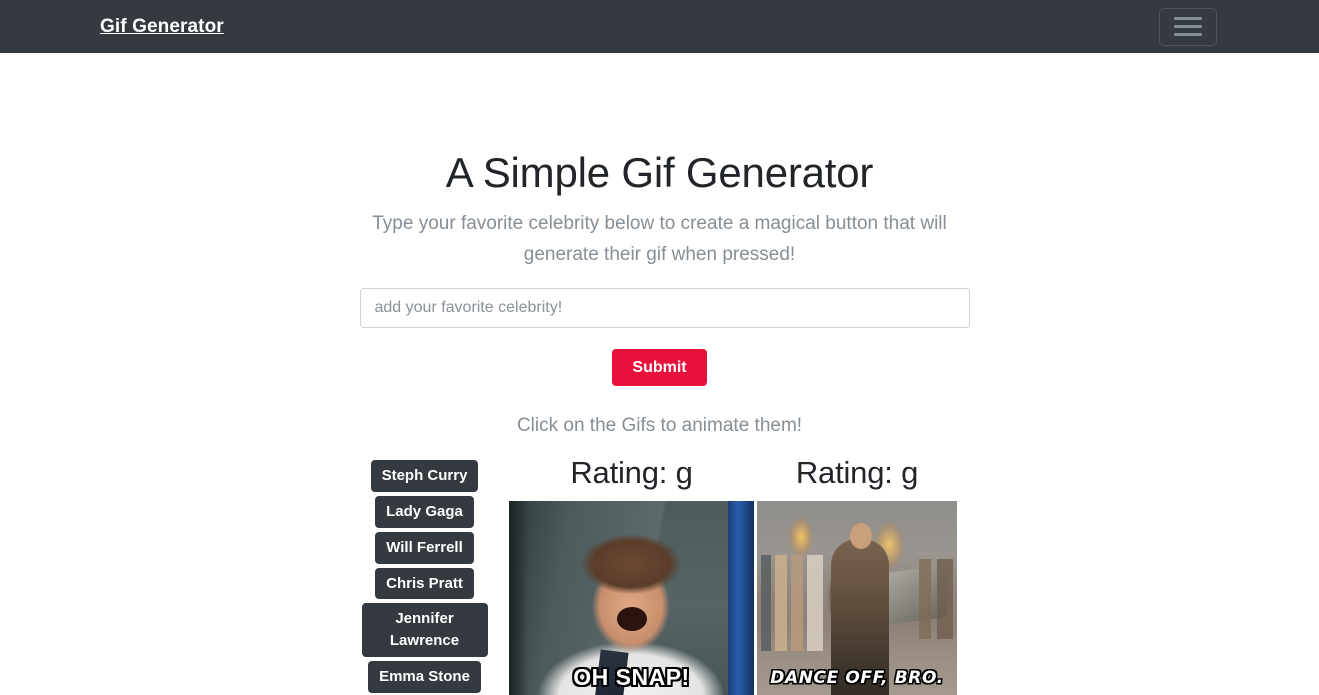  What do you see at coordinates (659, 172) in the screenshot?
I see `page-title: A Simple Gif Generator` at bounding box center [659, 172].